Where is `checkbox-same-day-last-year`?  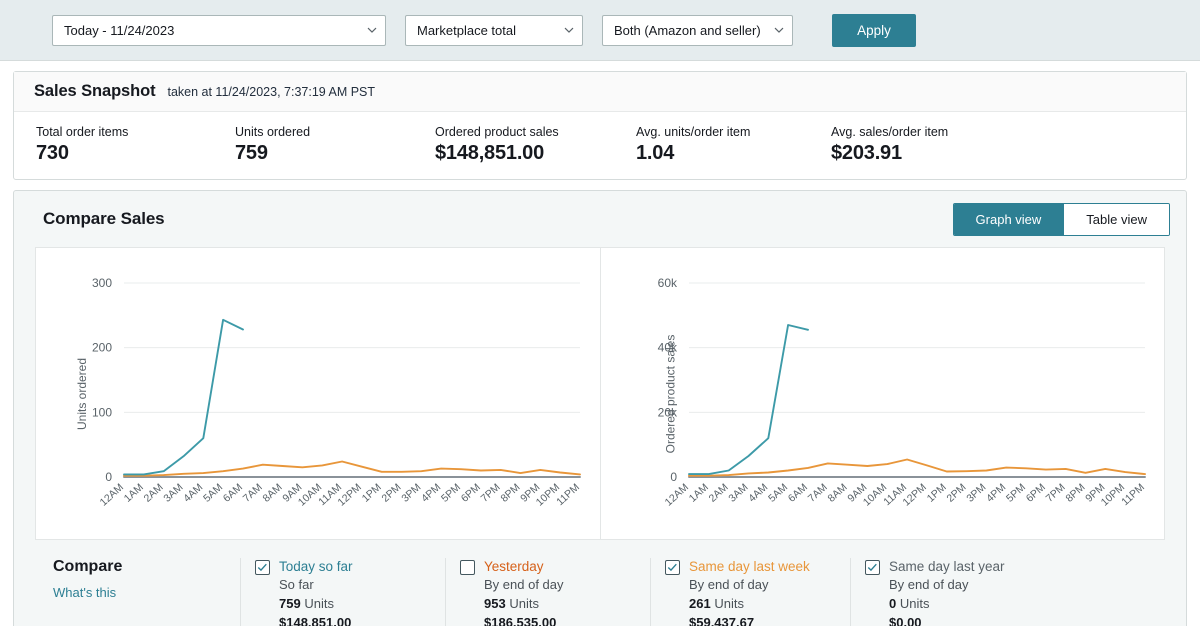 checkbox-same-day-last-year is located at coordinates (872, 567).